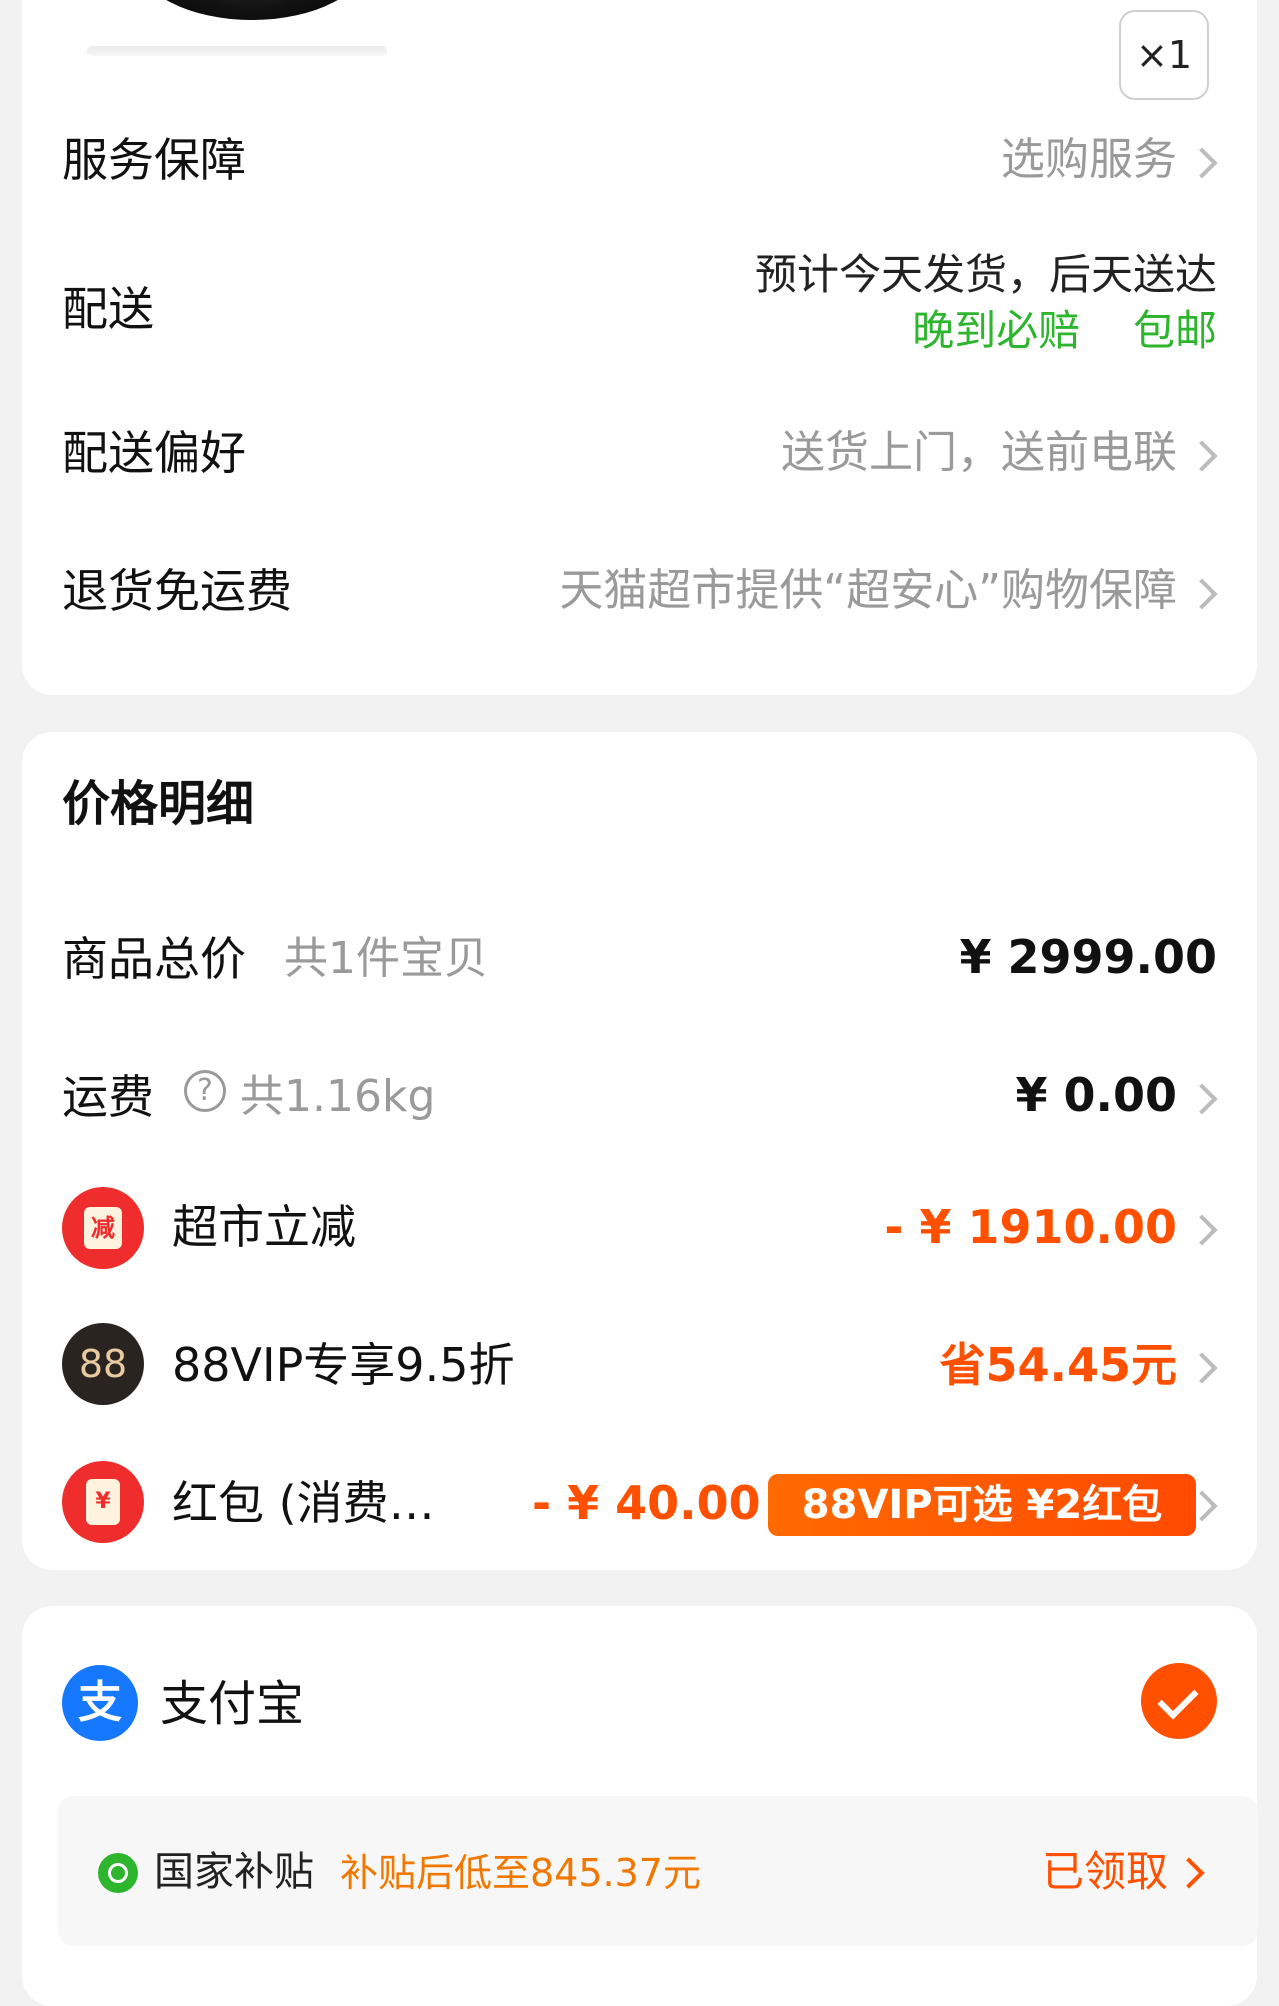 The image size is (1279, 2006). What do you see at coordinates (343, 1365) in the screenshot?
I see `vip-discount-label: 88VIP专享9.5折` at bounding box center [343, 1365].